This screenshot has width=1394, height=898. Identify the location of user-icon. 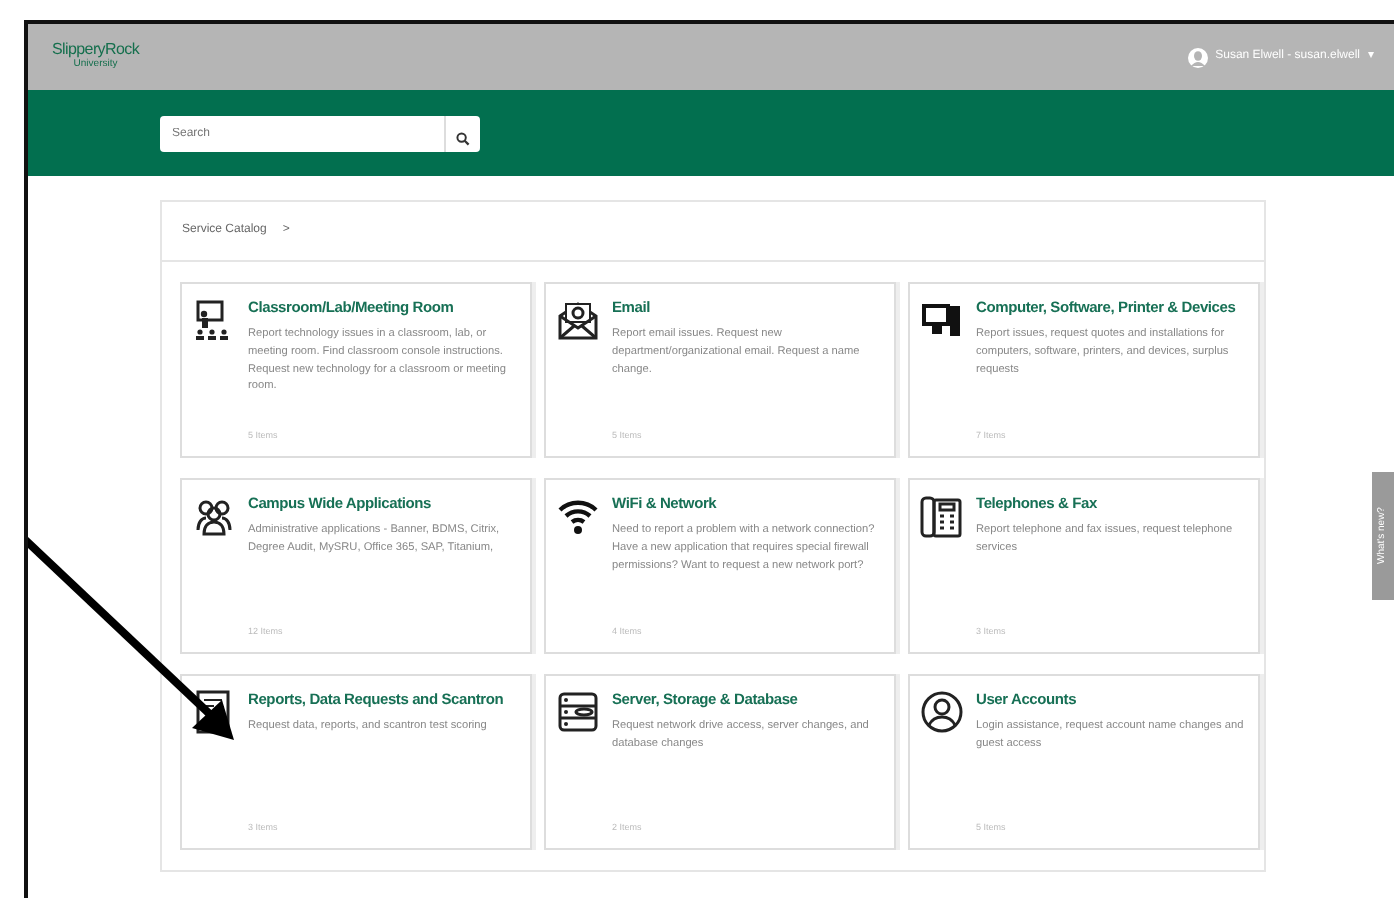
(942, 711).